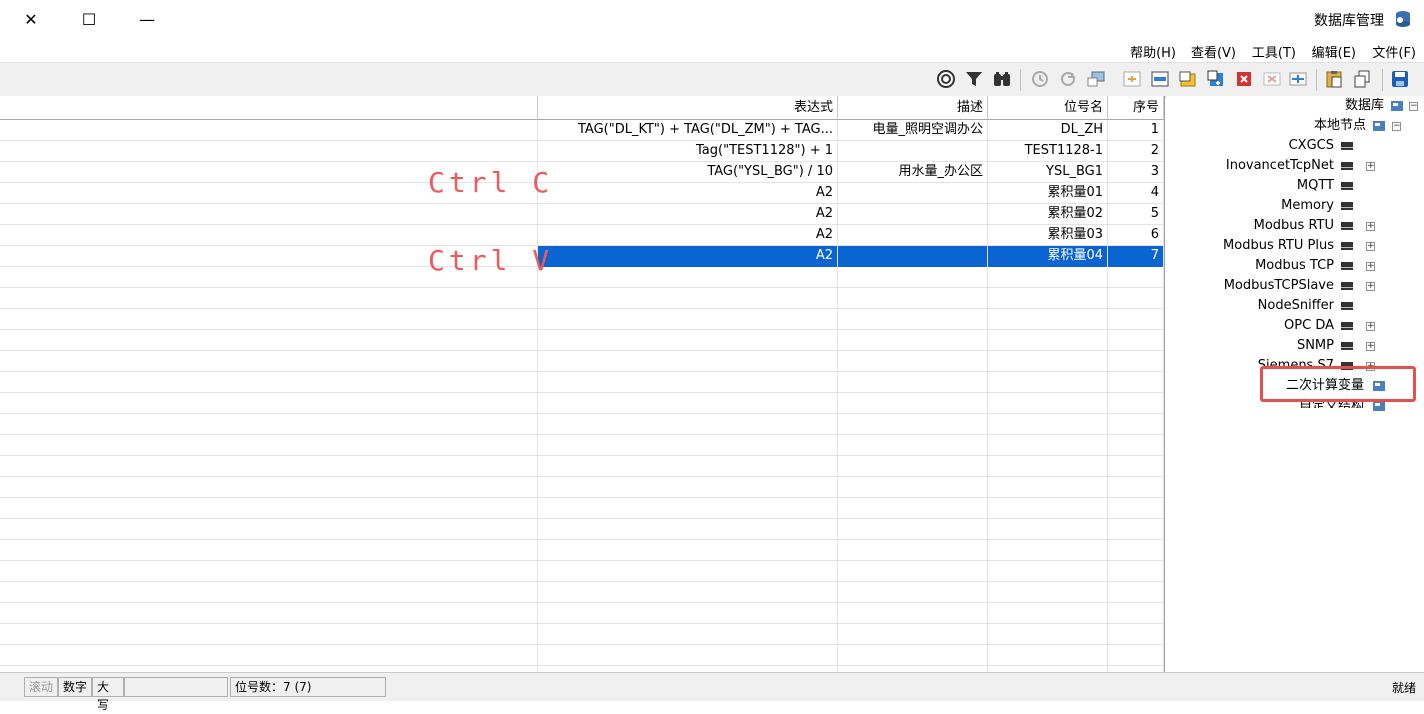 Image resolution: width=1424 pixels, height=714 pixels. I want to click on tree-driver-opc-da: OPC DA, so click(1309, 326).